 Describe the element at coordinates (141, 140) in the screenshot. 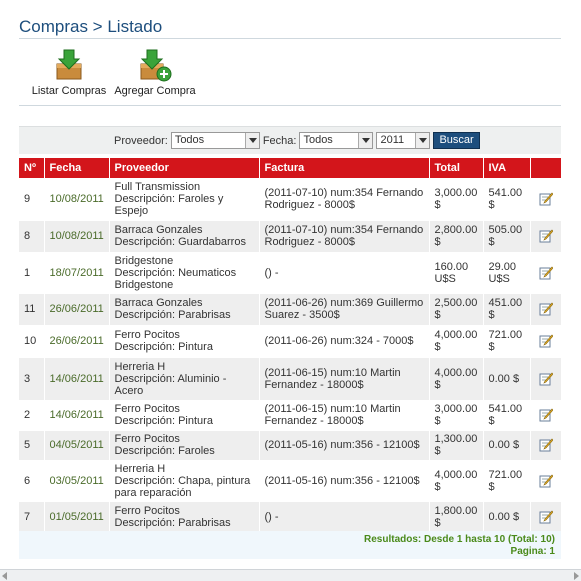

I see `provider-filter-label: Proveedor:` at that location.